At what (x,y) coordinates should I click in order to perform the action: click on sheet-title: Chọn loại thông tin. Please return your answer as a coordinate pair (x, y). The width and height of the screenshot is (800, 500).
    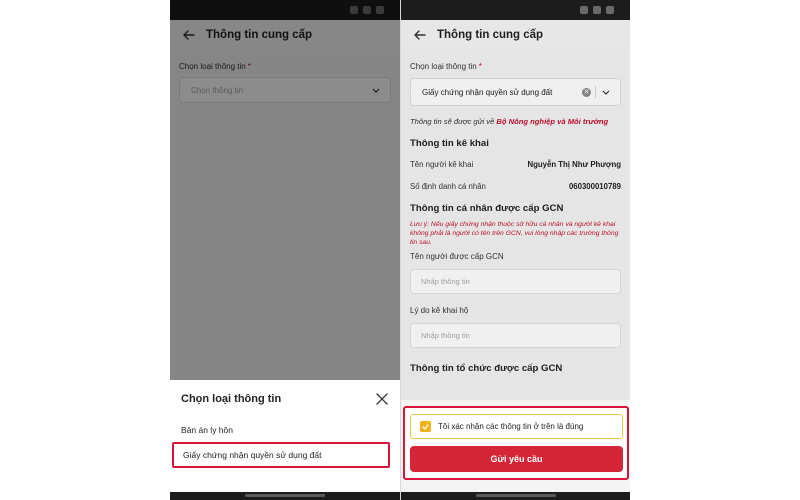
    Looking at the image, I should click on (231, 399).